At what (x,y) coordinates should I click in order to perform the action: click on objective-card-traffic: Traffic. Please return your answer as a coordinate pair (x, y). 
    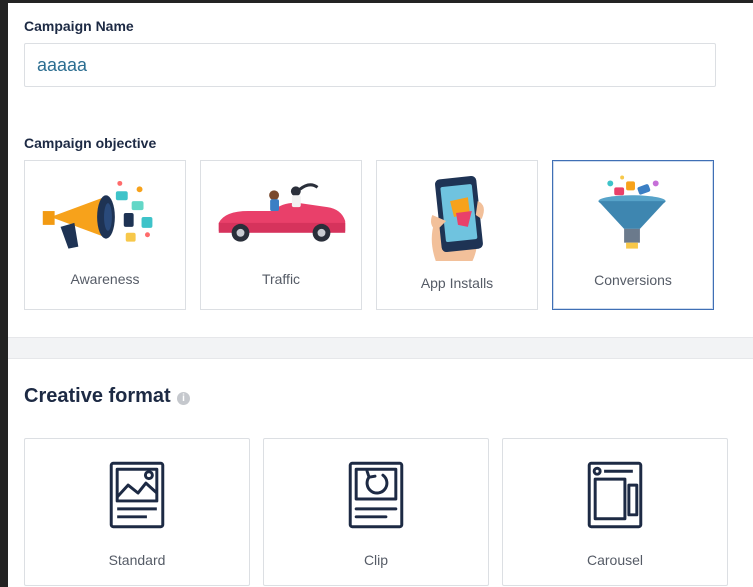
    Looking at the image, I should click on (281, 235).